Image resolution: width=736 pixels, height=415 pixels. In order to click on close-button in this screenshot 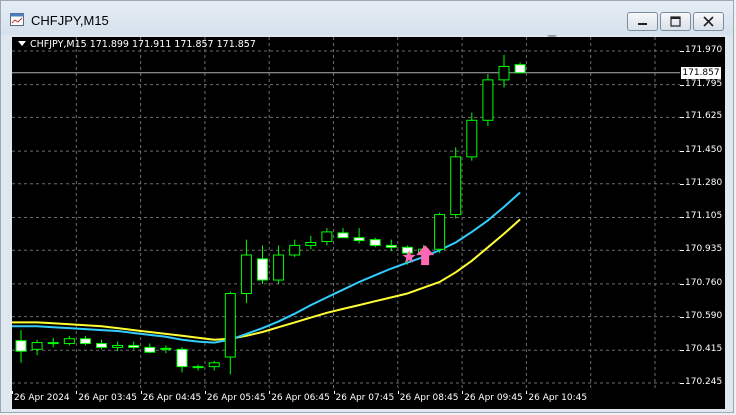, I will do `click(708, 21)`.